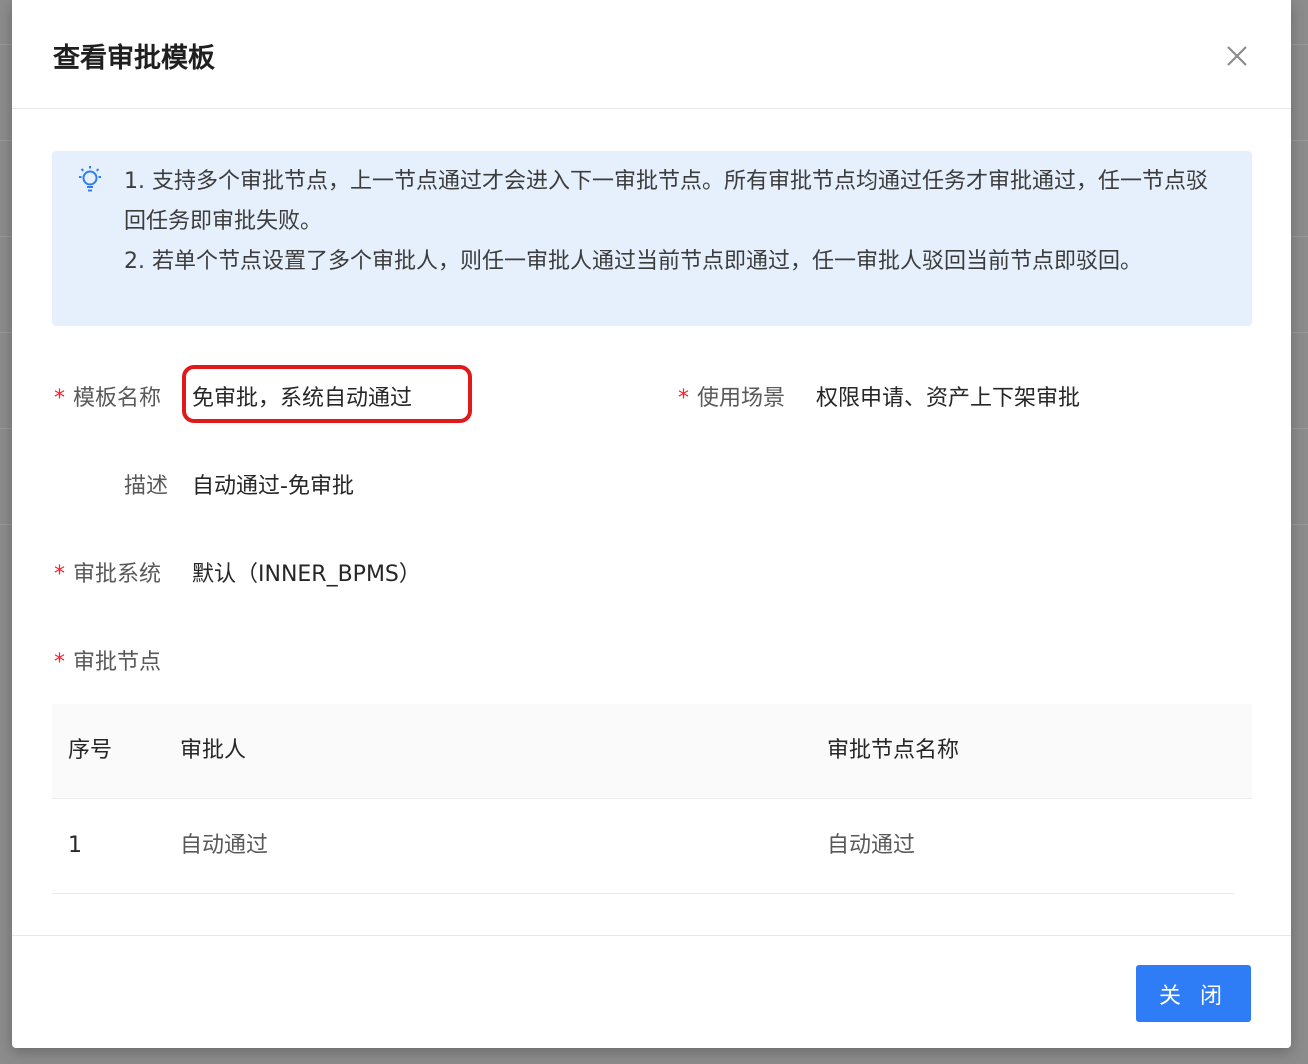 This screenshot has width=1308, height=1064. Describe the element at coordinates (108, 662) in the screenshot. I see `approval-nodes-label: * 审批节点` at that location.